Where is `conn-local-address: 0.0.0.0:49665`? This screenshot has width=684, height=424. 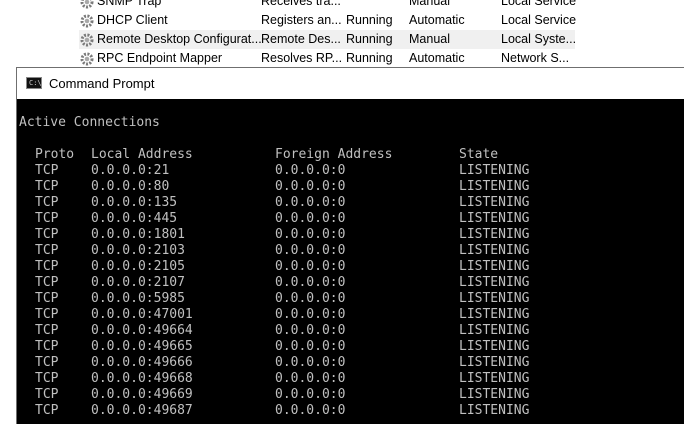 conn-local-address: 0.0.0.0:49665 is located at coordinates (142, 346).